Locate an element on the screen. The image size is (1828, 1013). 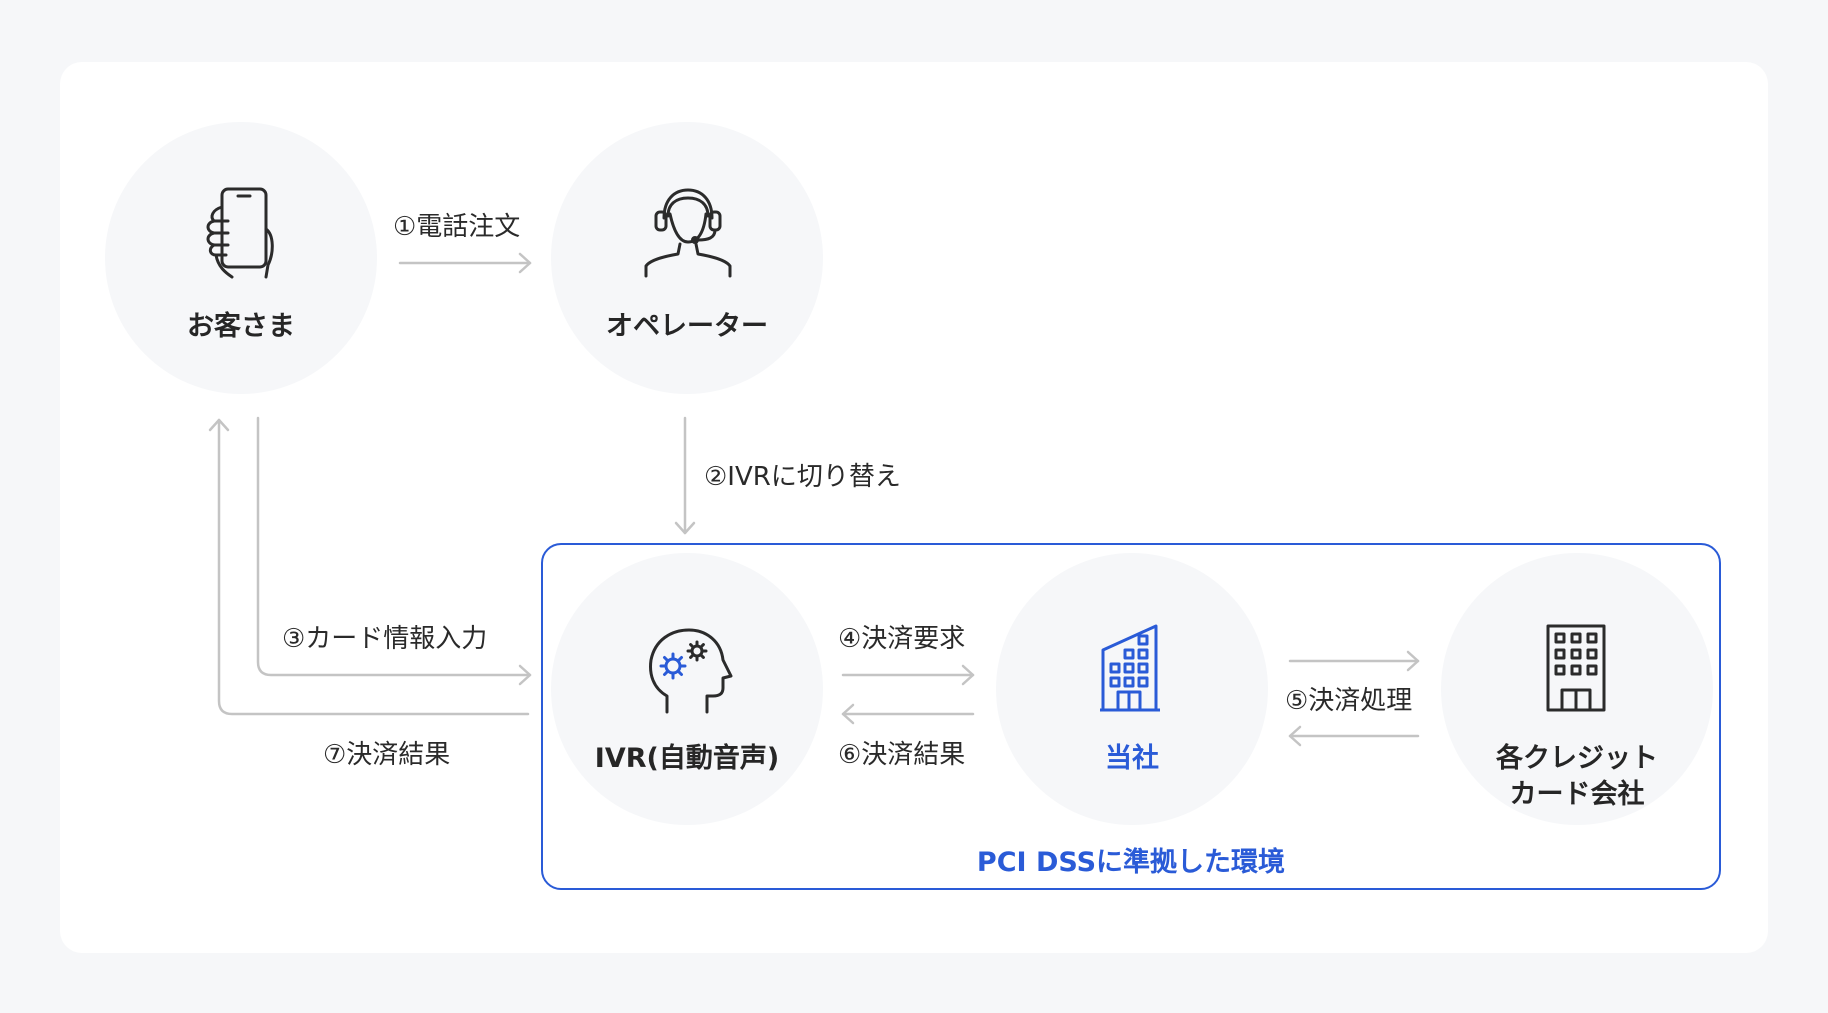
step5-label: ⑤決済処理 is located at coordinates (1349, 701).